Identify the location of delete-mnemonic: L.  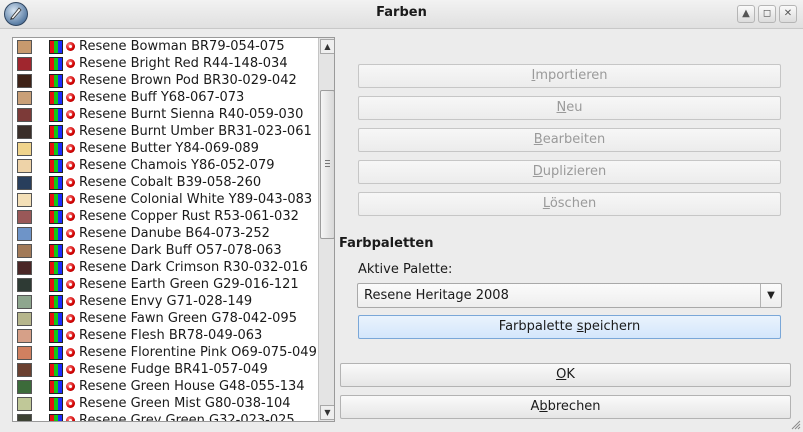
(546, 203).